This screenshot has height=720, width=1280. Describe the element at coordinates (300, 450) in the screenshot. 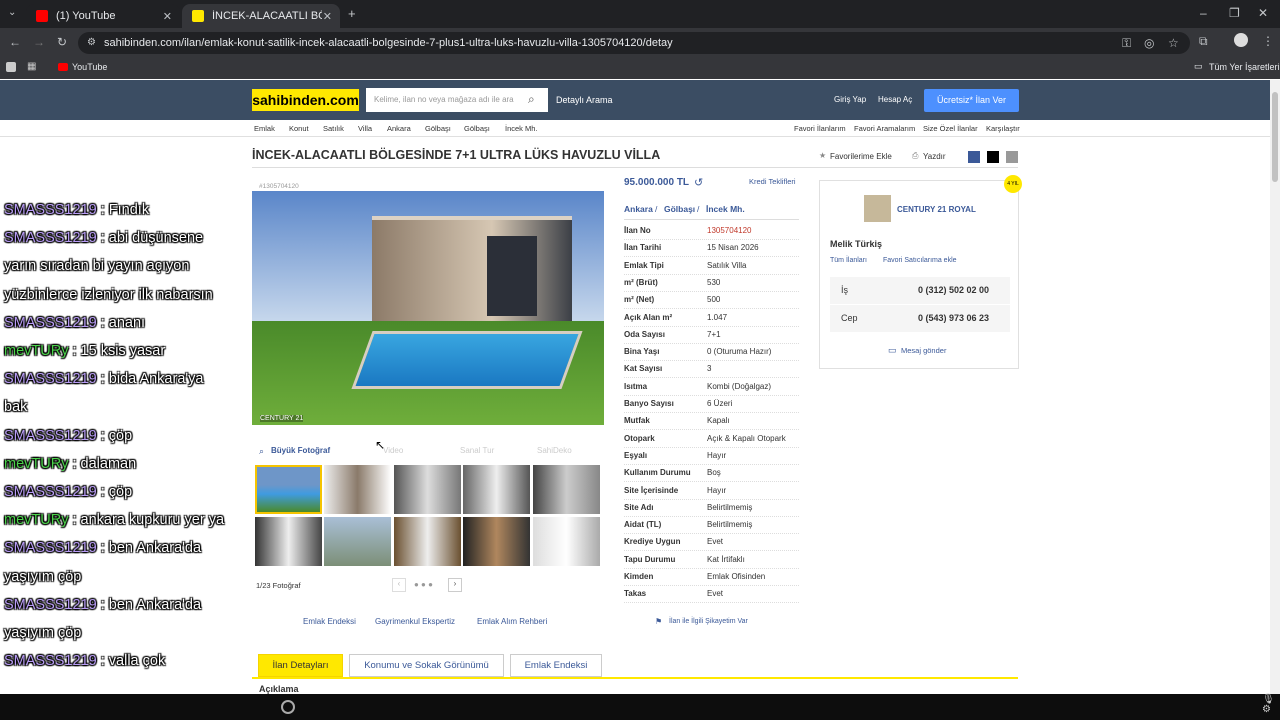

I see `big-photo-button: Büyük Fotoğraf` at that location.